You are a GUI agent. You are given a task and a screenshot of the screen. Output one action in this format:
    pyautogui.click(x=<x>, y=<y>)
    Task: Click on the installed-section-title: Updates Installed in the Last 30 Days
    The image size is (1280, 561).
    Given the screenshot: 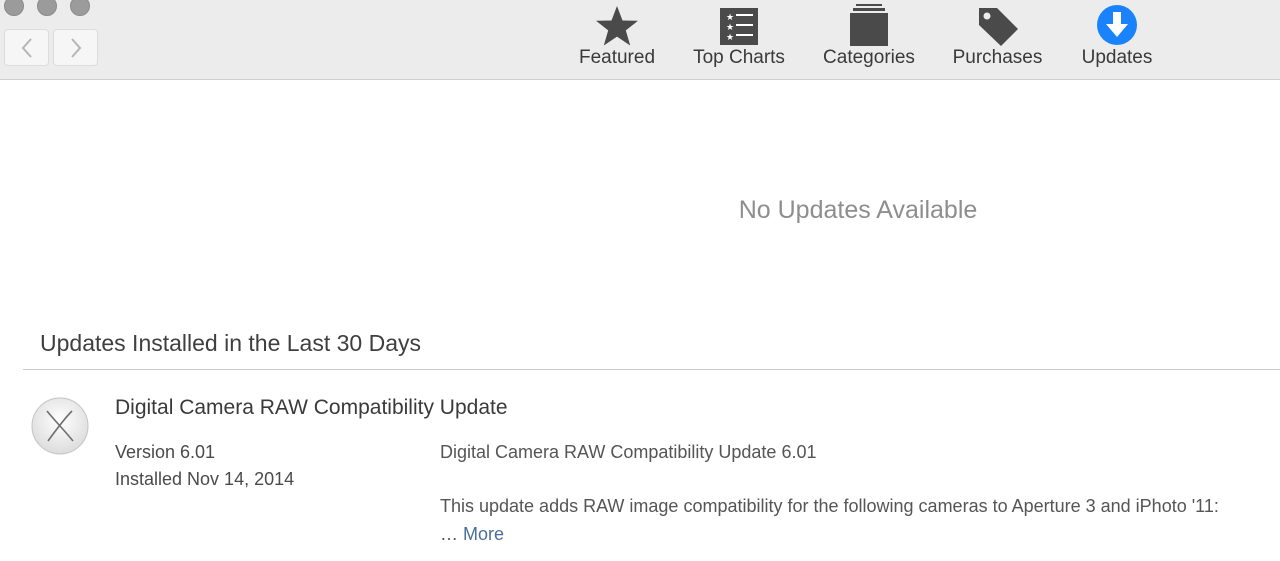 What is the action you would take?
    pyautogui.click(x=231, y=343)
    